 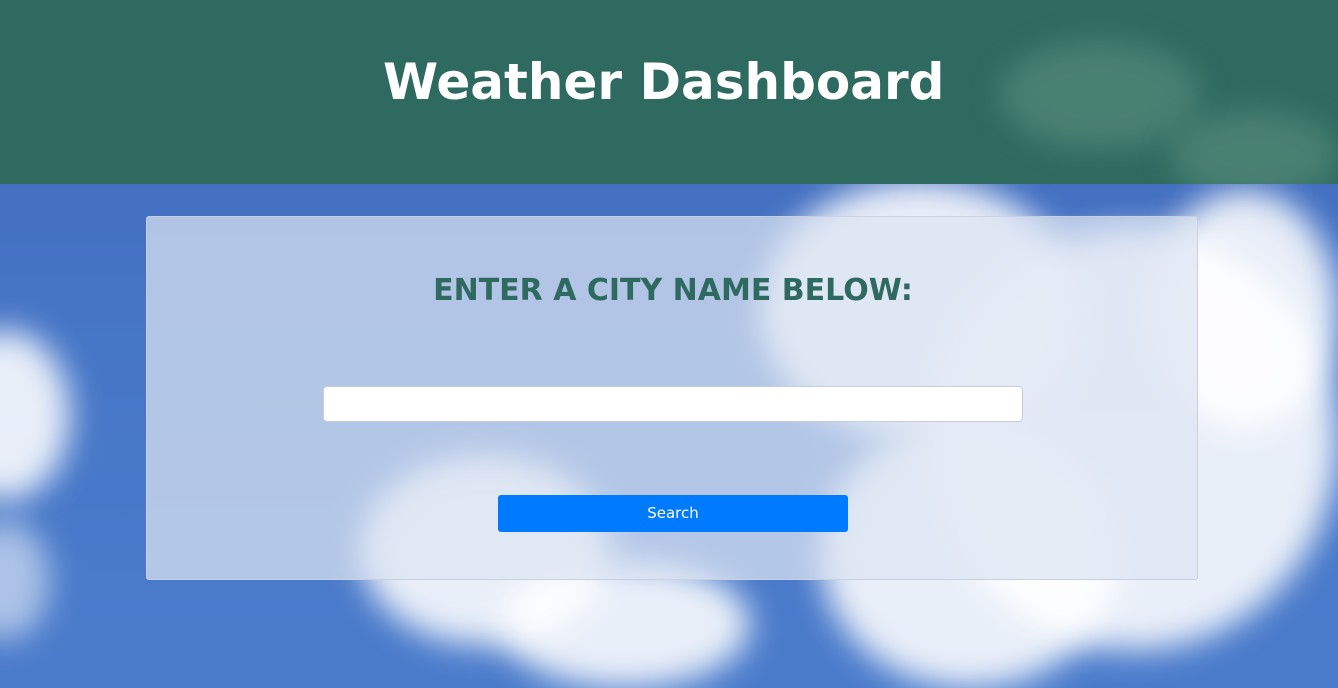 I want to click on search-button: Search, so click(x=673, y=513).